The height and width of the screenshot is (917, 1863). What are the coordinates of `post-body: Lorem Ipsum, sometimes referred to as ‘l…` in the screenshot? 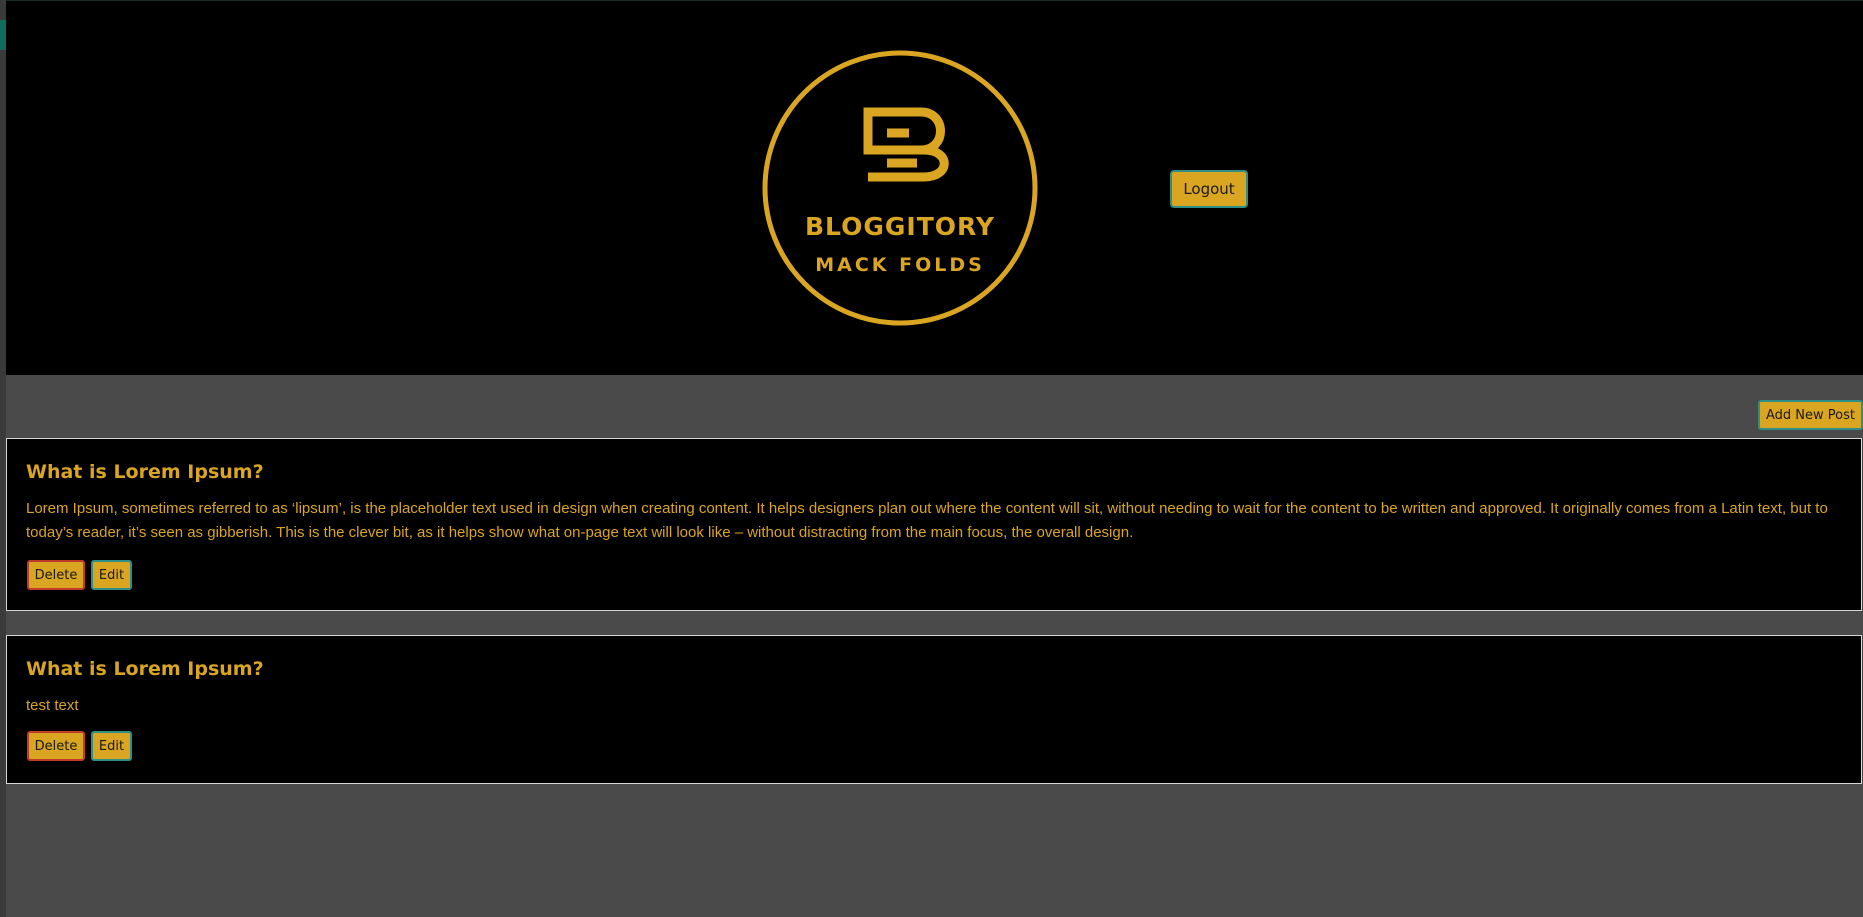 It's located at (927, 520).